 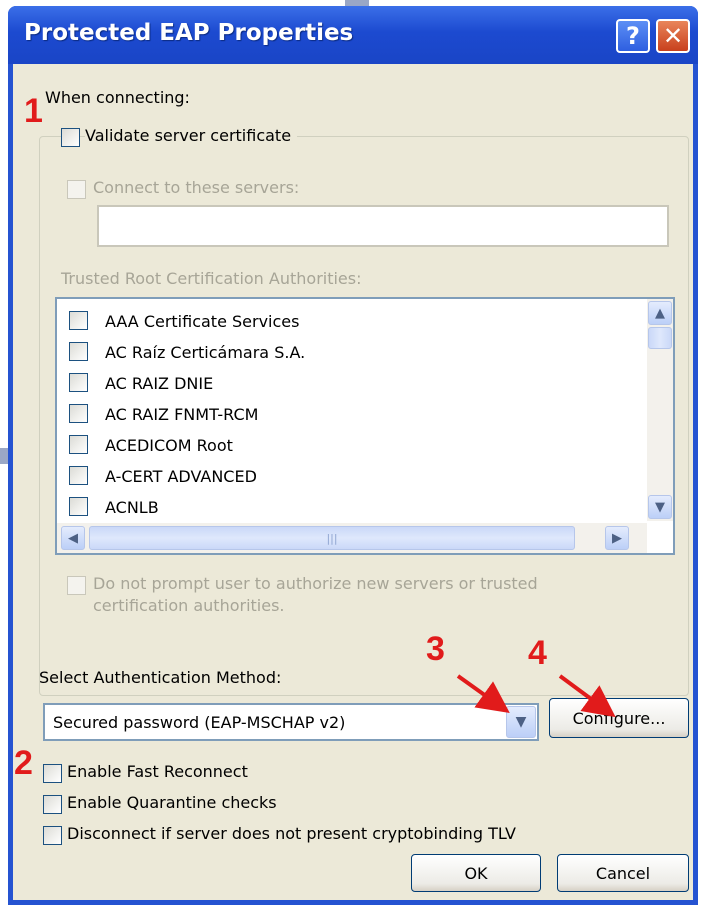 I want to click on arrow-to-dropdown, so click(x=483, y=693).